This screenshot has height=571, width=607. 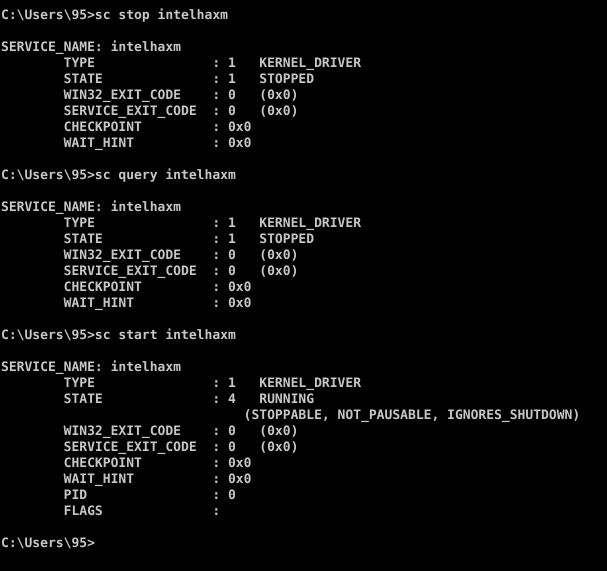 I want to click on console-prompt-line: C:\Users\95>, so click(x=48, y=543).